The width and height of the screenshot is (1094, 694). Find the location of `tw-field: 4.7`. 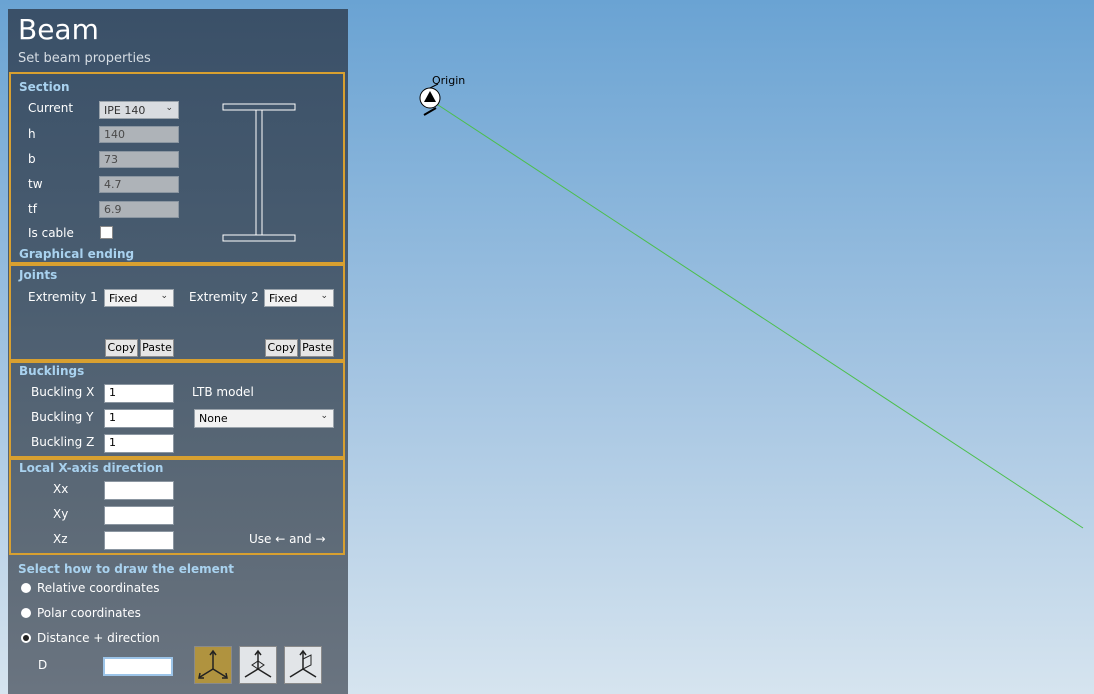

tw-field: 4.7 is located at coordinates (139, 184).